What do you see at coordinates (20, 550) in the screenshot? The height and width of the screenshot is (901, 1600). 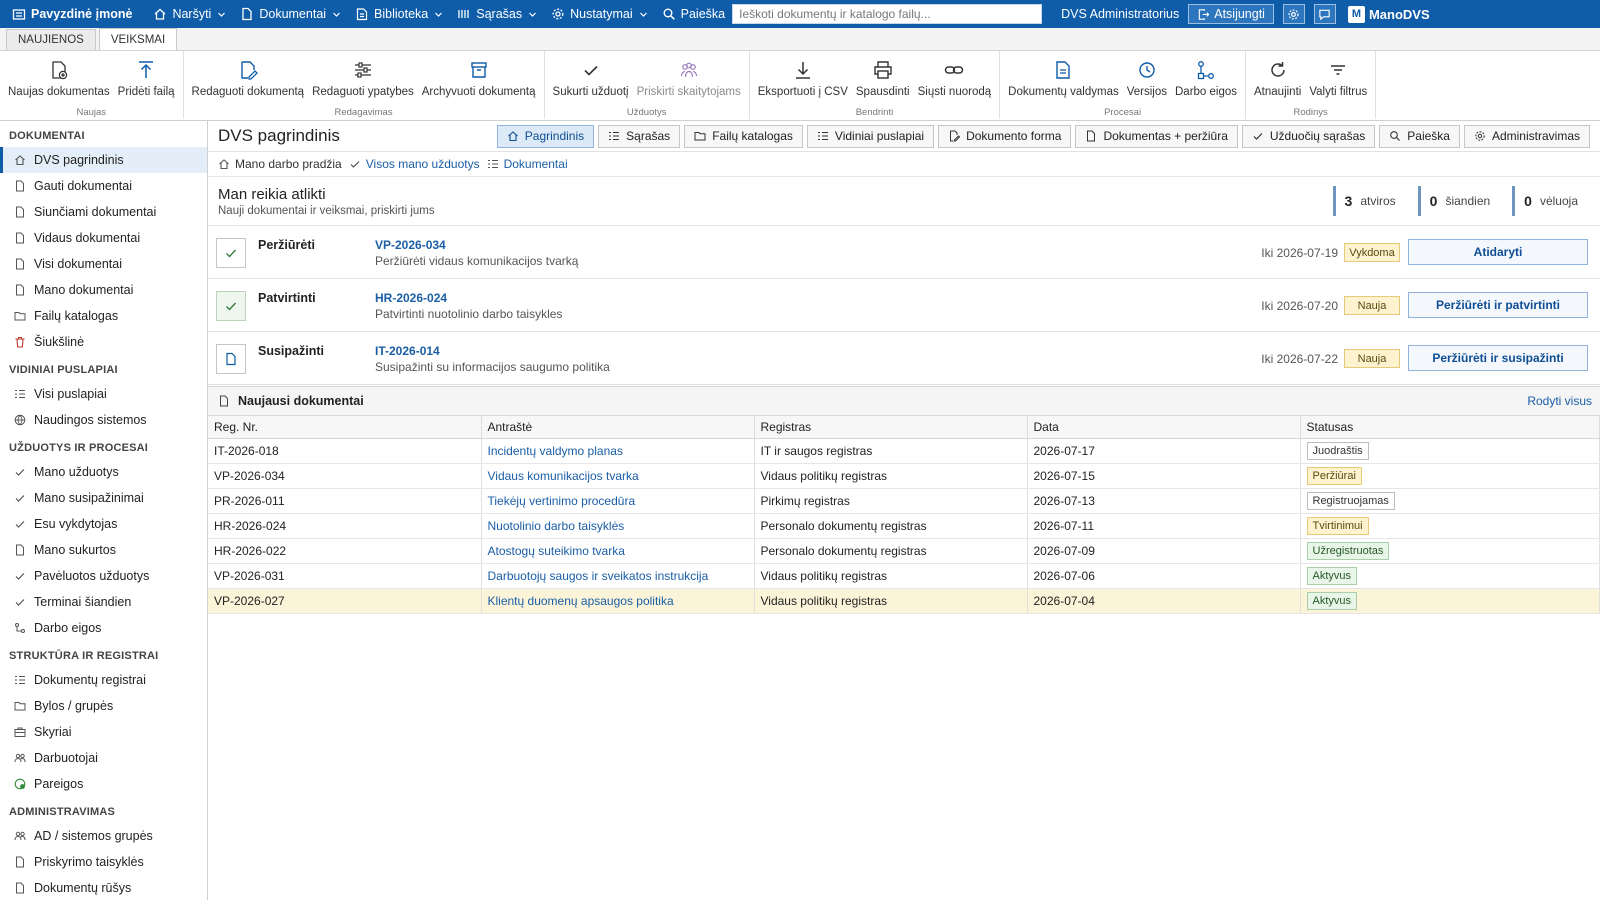 I see `document-icon` at bounding box center [20, 550].